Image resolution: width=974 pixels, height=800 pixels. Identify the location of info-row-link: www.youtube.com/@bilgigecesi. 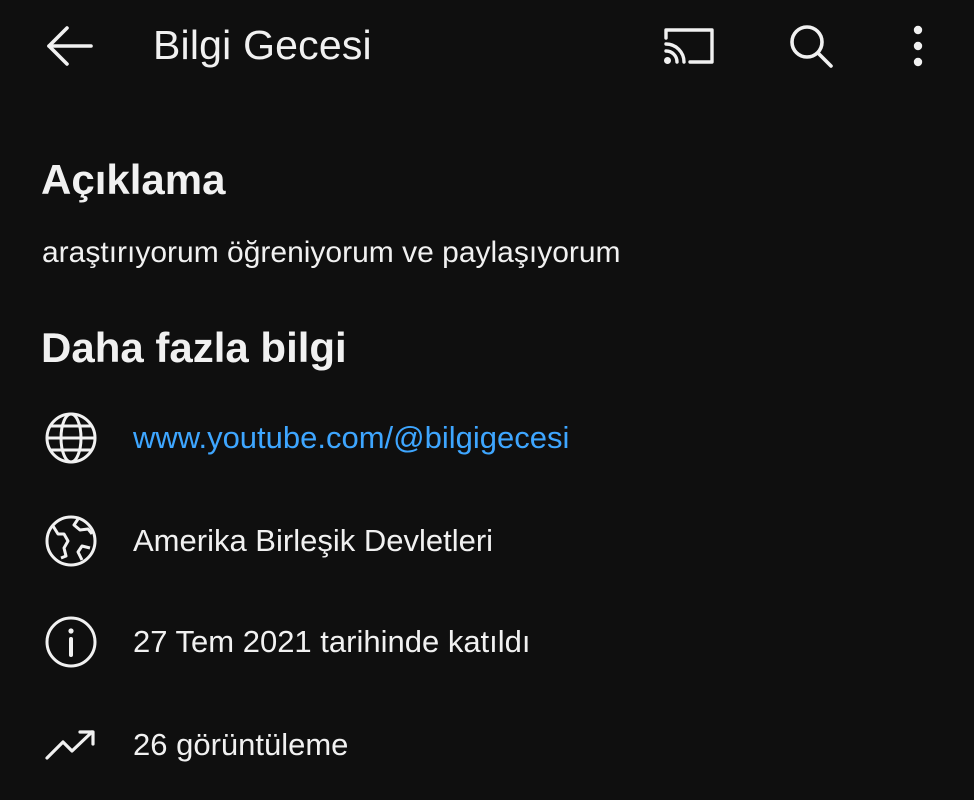
(487, 438).